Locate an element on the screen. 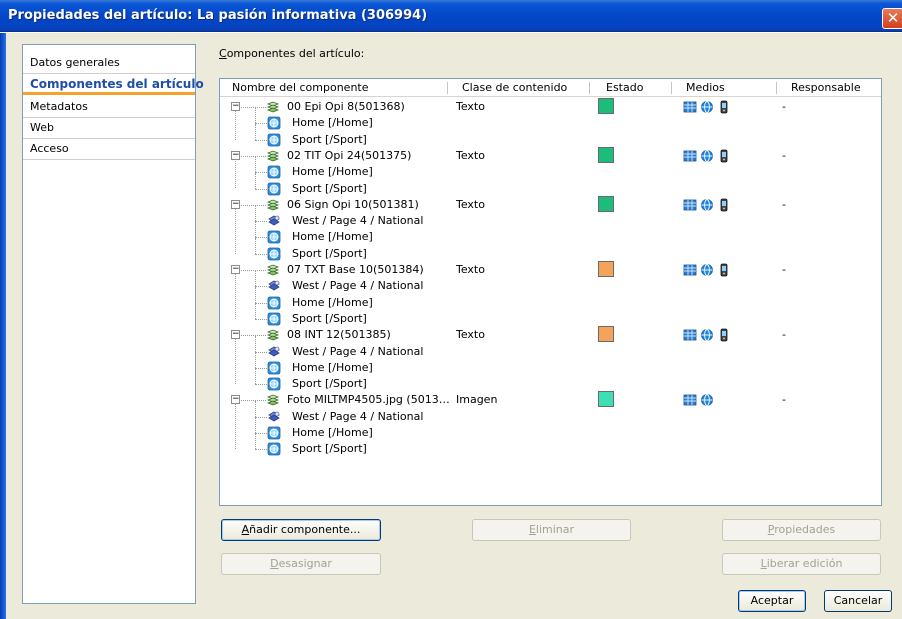 This screenshot has height=619, width=902. release-edit-button: Liberar edición is located at coordinates (801, 564).